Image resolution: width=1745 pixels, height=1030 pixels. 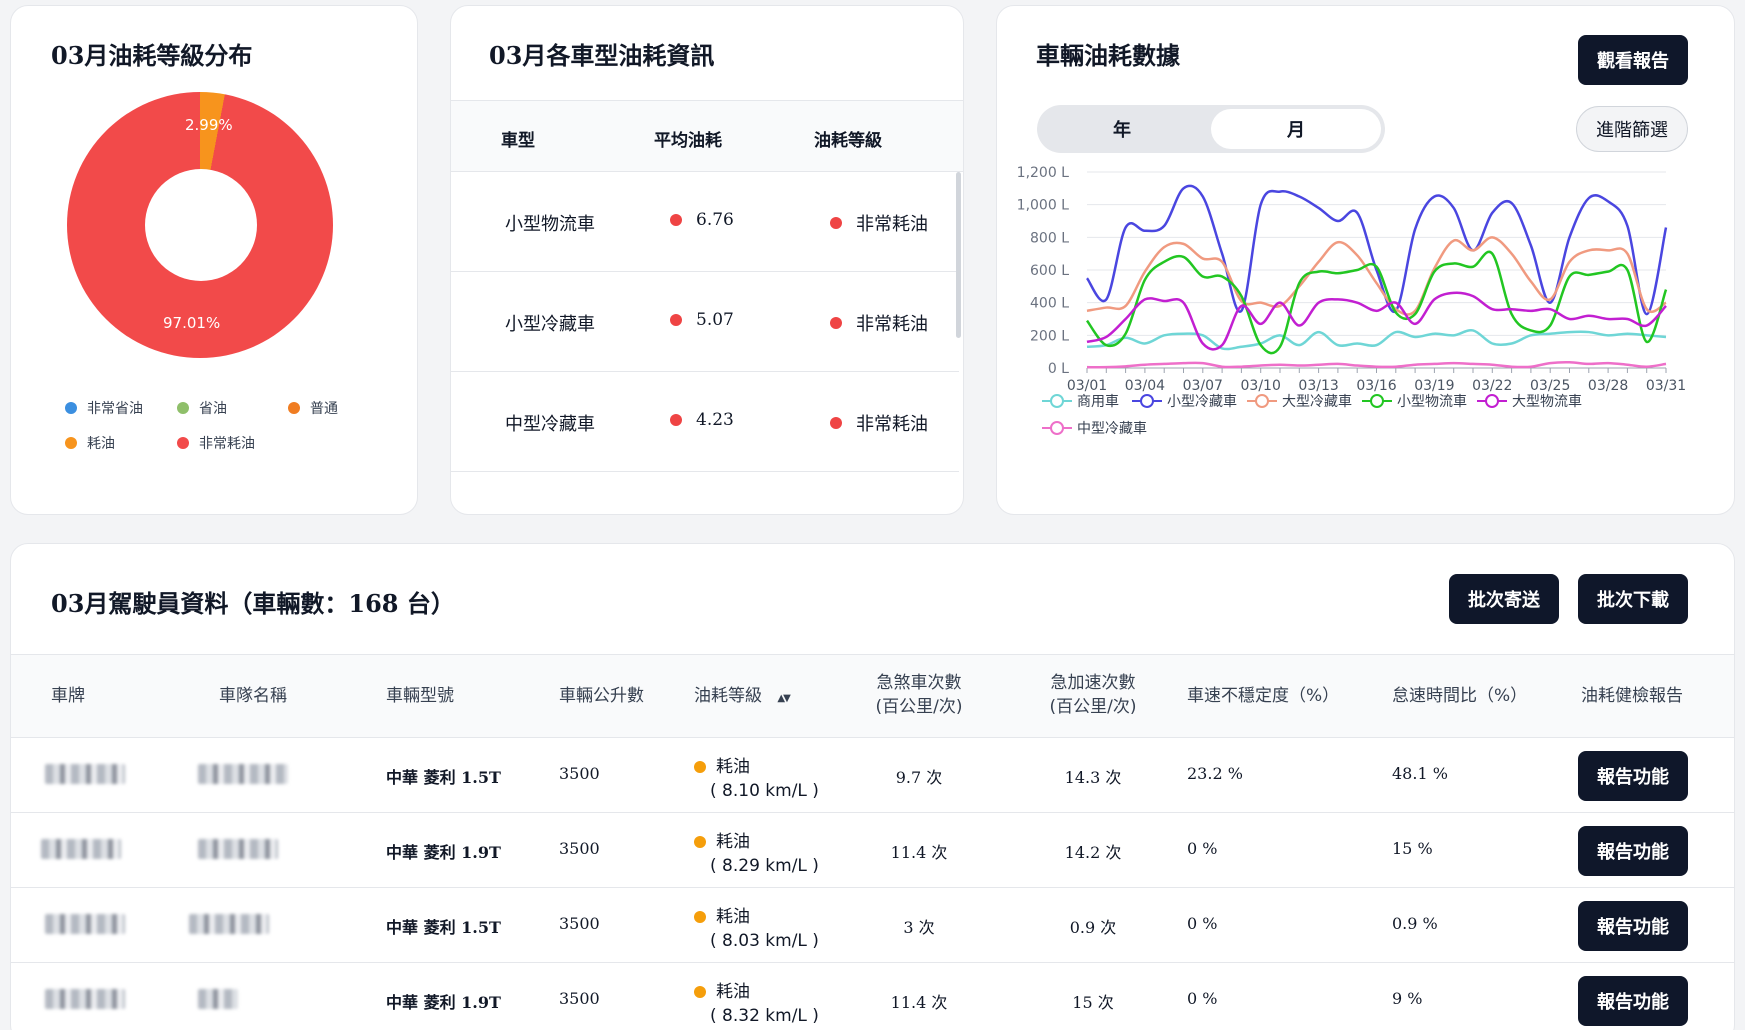 What do you see at coordinates (1184, 401) in the screenshot?
I see `legend-item-1: 小型冷藏車` at bounding box center [1184, 401].